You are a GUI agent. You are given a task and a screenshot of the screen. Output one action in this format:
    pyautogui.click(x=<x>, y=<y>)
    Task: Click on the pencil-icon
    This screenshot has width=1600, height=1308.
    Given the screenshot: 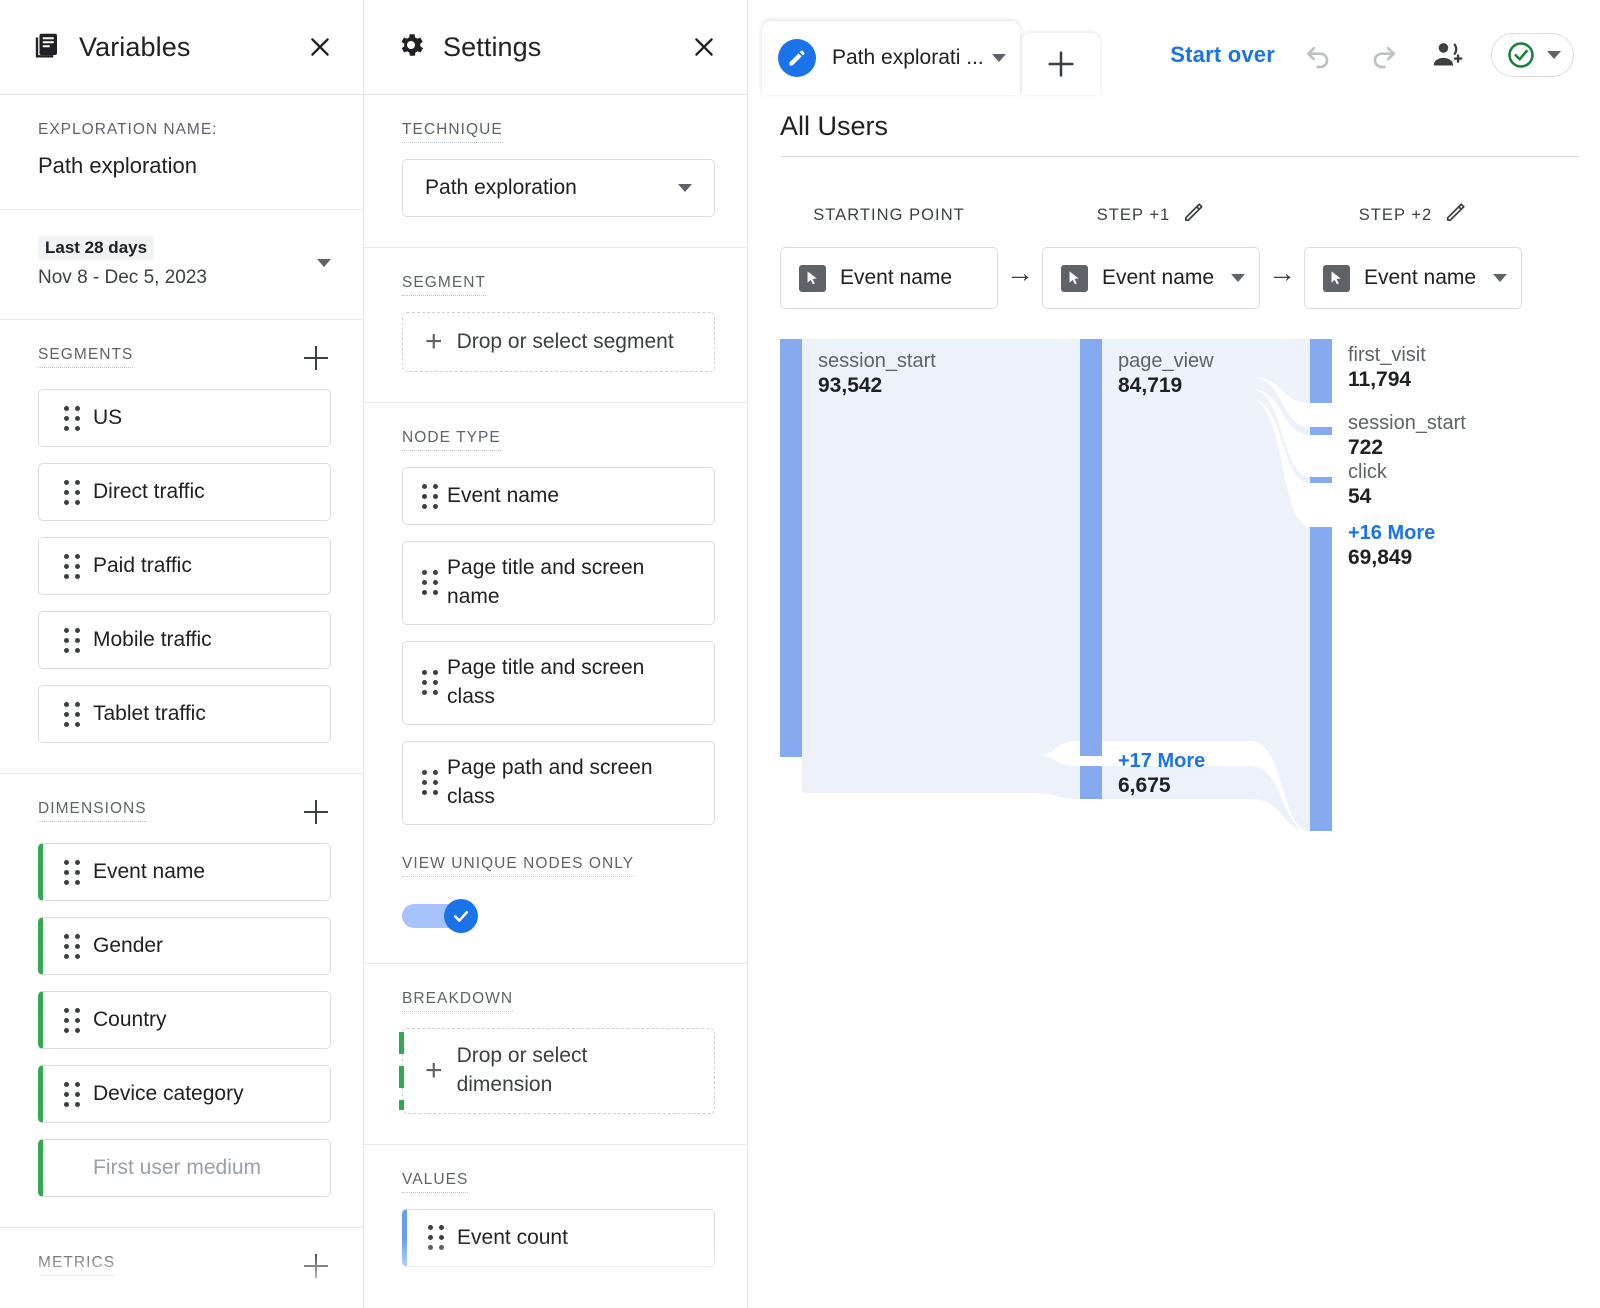 What is the action you would take?
    pyautogui.click(x=797, y=58)
    